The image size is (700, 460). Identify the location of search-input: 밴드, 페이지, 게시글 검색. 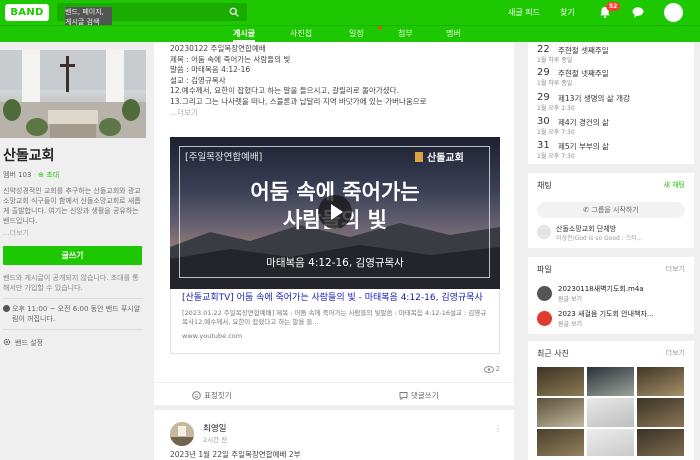
(152, 19).